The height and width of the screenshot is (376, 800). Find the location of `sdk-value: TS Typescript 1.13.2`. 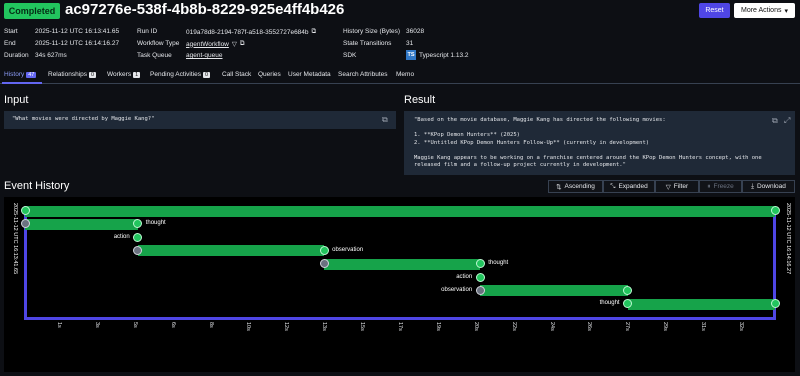

sdk-value: TS Typescript 1.13.2 is located at coordinates (437, 55).